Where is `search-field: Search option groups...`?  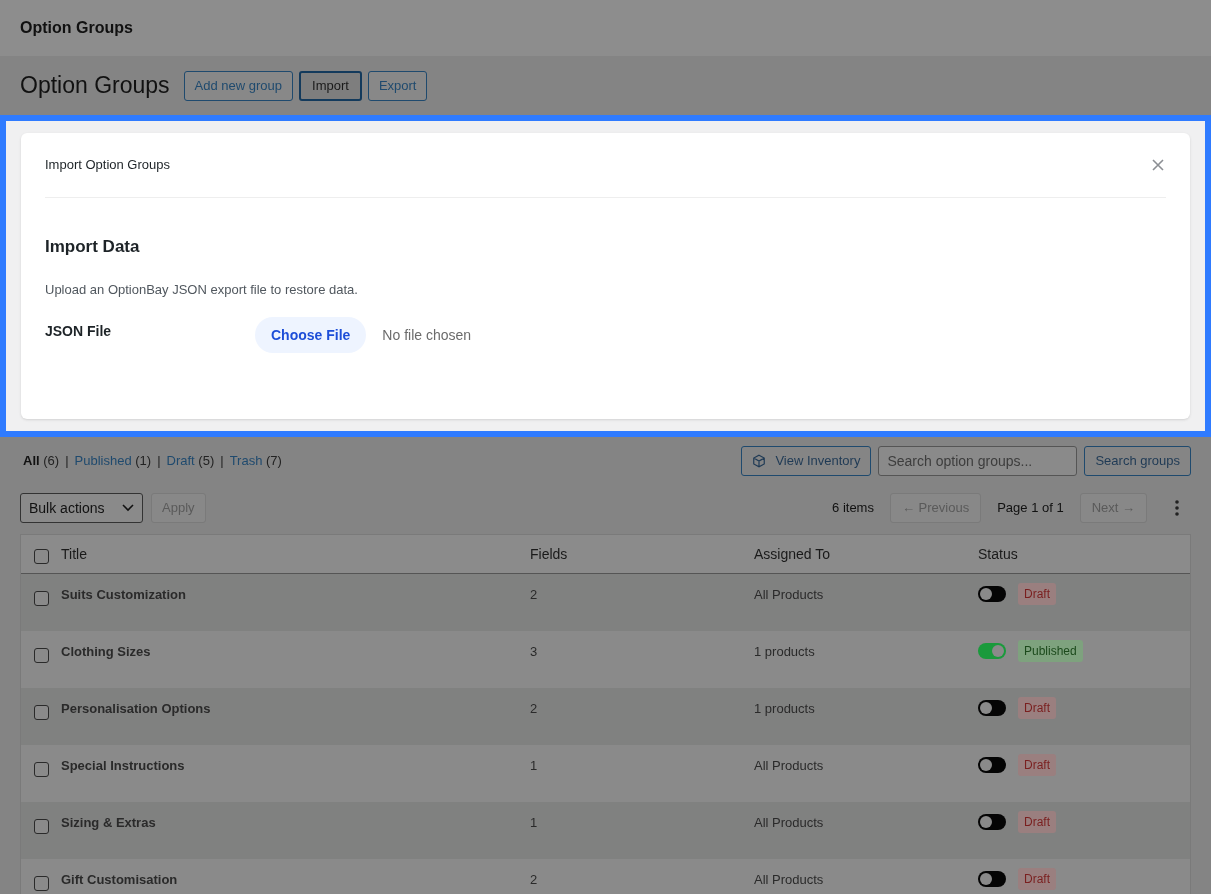
search-field: Search option groups... is located at coordinates (978, 461).